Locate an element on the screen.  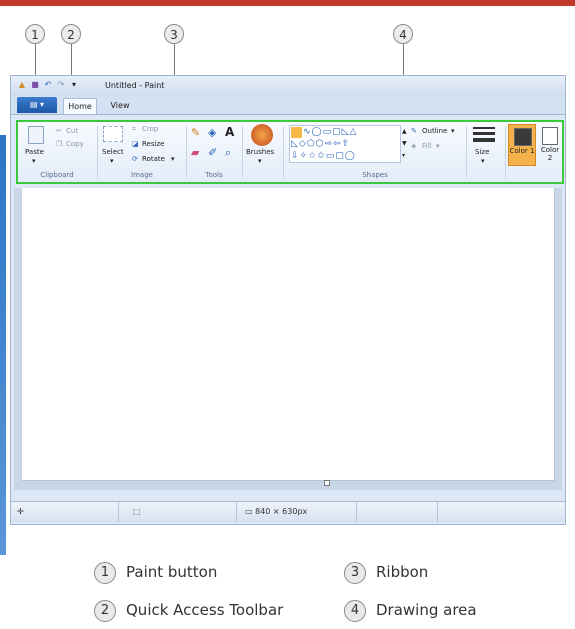
cut-icon: ✂ is located at coordinates (59, 131).